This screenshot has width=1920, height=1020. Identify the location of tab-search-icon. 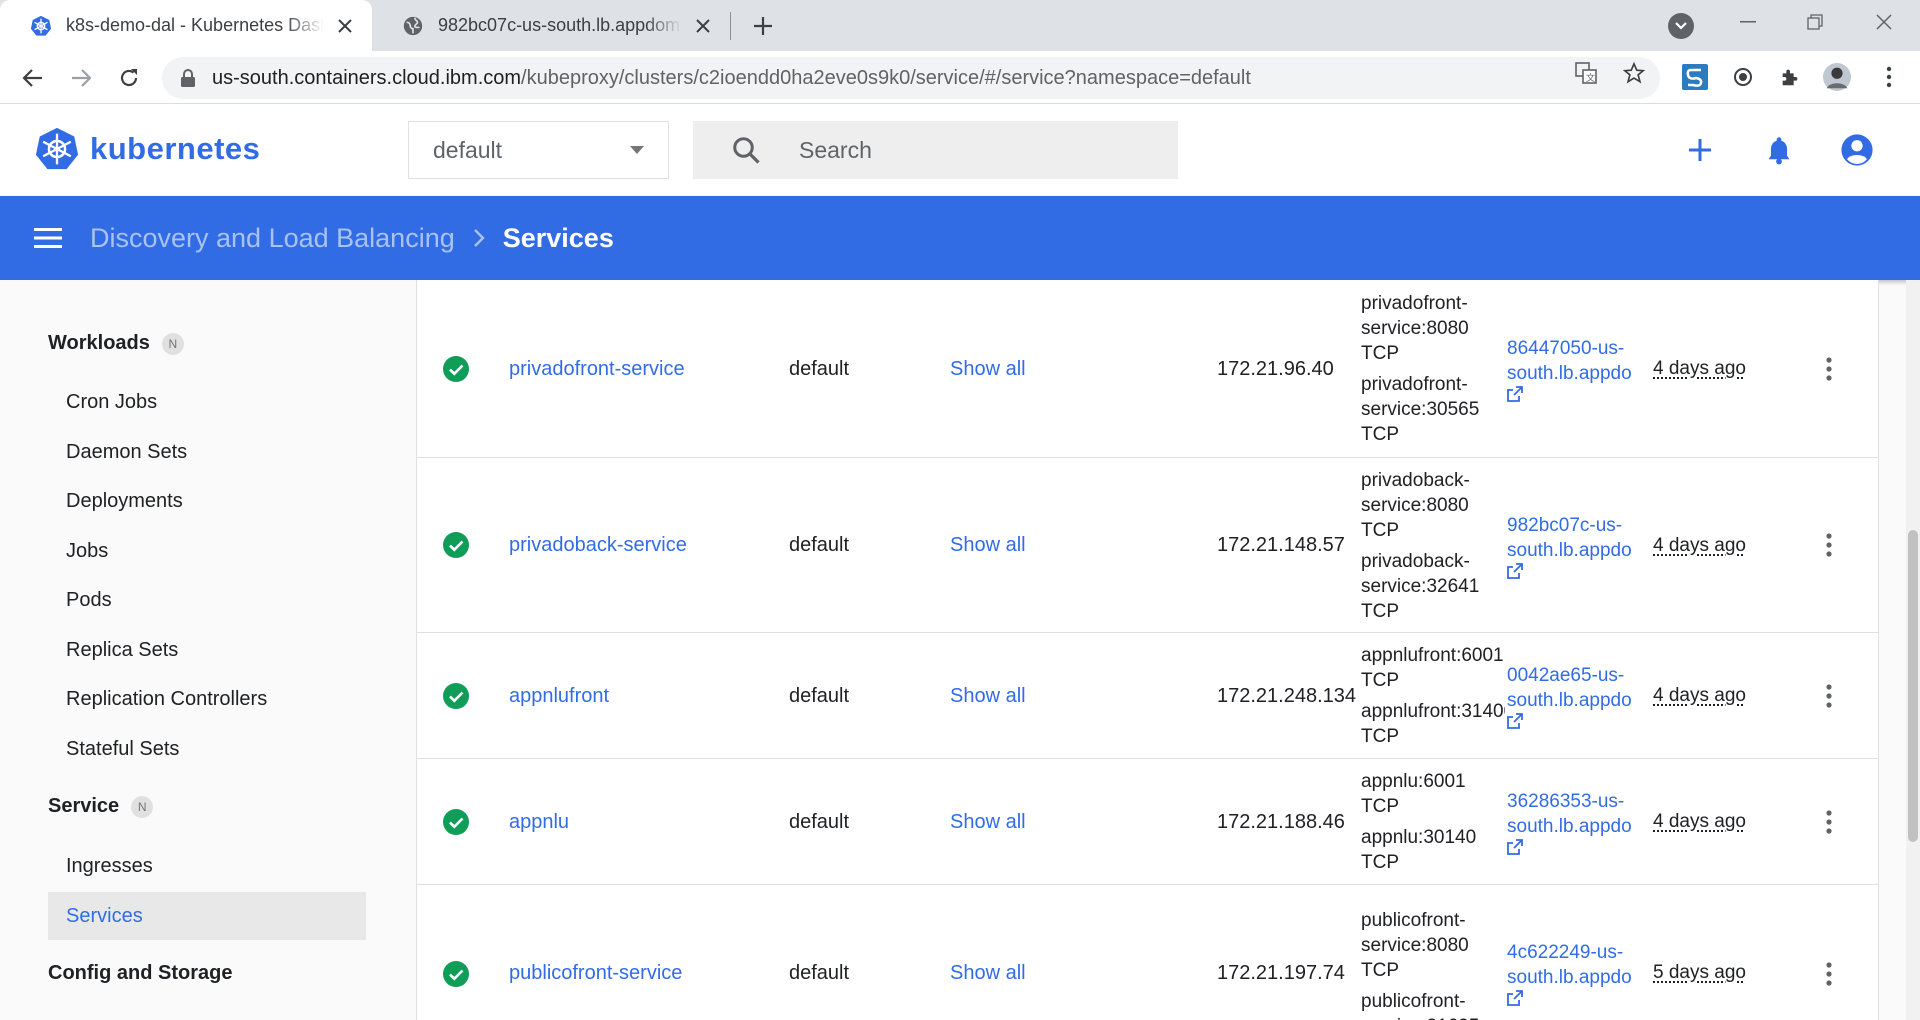
(1681, 26).